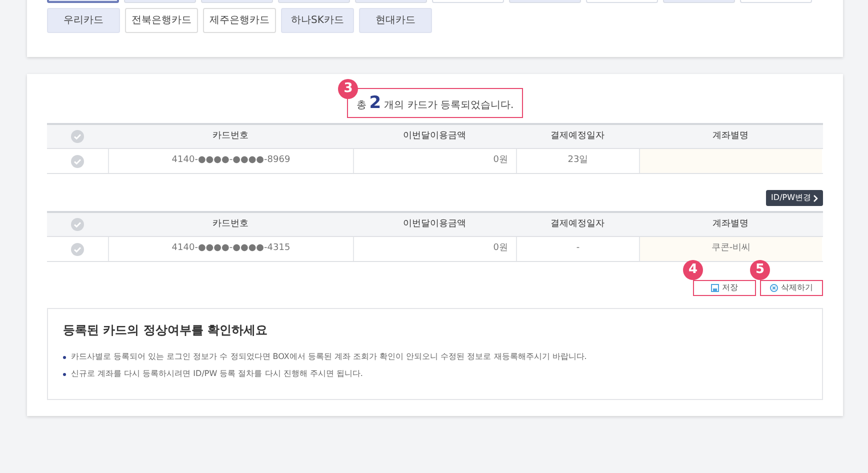 The image size is (868, 473). What do you see at coordinates (166, 330) in the screenshot?
I see `notice-title: 등록된 카드의 정상여부를 확인하세요` at bounding box center [166, 330].